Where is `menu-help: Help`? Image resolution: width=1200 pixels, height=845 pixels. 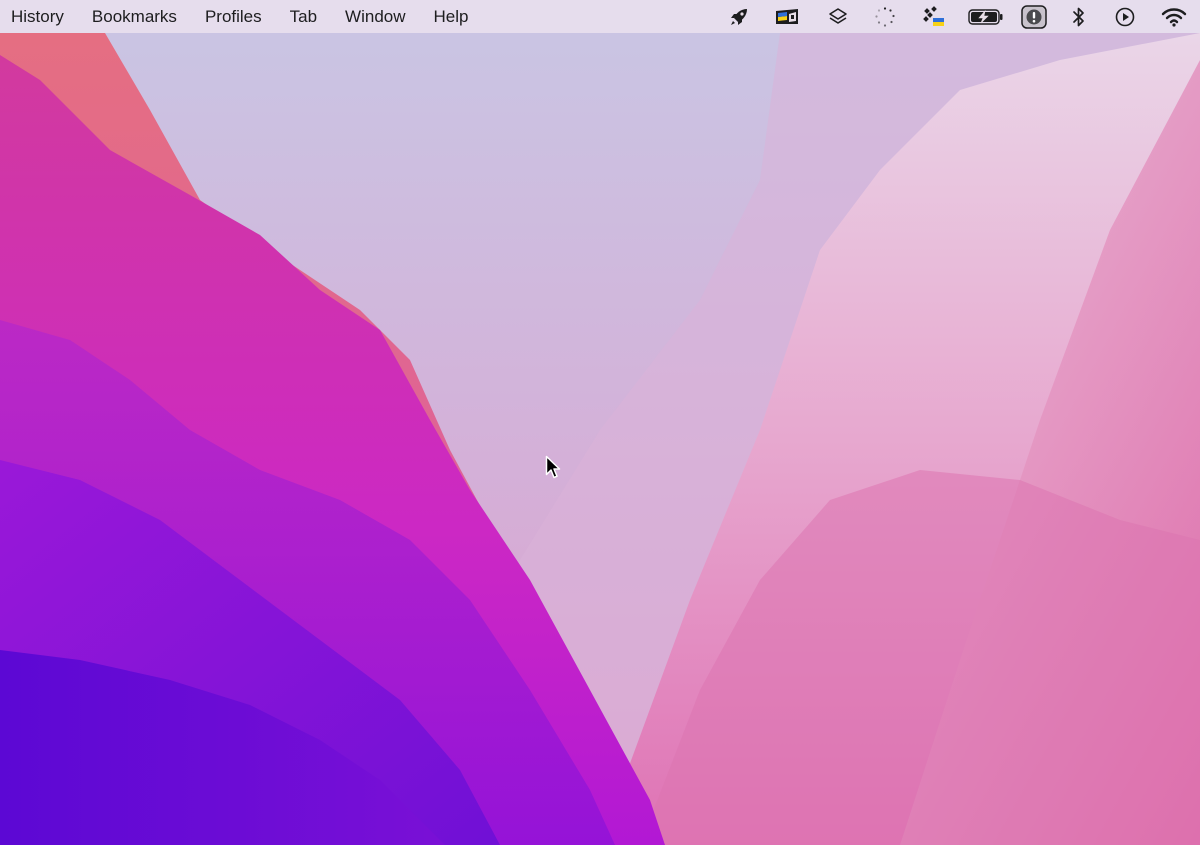
menu-help: Help is located at coordinates (451, 16).